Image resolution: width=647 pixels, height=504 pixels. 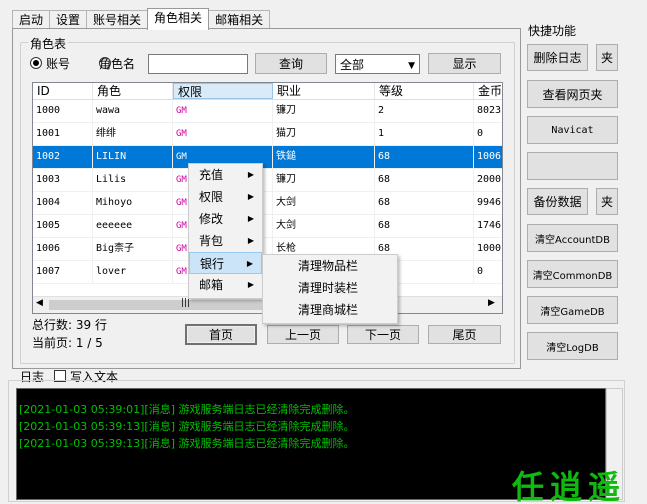 I want to click on menu-item-label: 修改, so click(x=211, y=219).